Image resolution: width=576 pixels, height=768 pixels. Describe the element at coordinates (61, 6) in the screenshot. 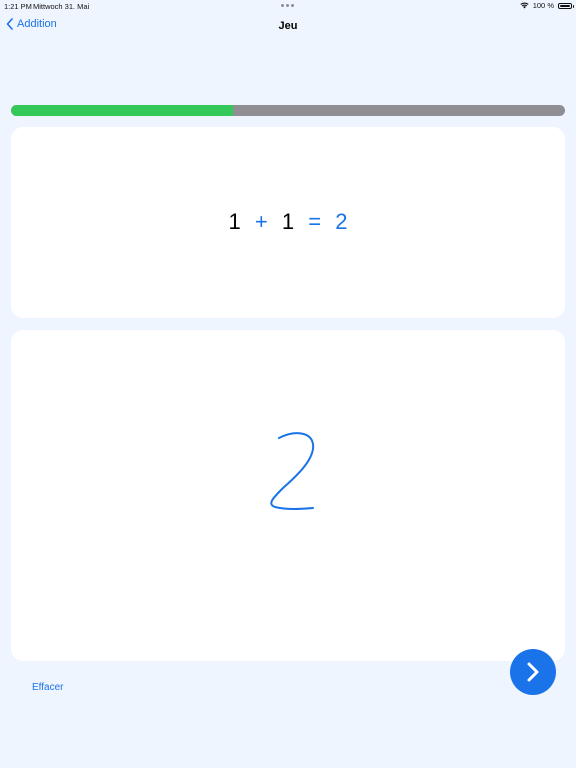

I see `status-date: Mittwoch 31. Mai` at that location.